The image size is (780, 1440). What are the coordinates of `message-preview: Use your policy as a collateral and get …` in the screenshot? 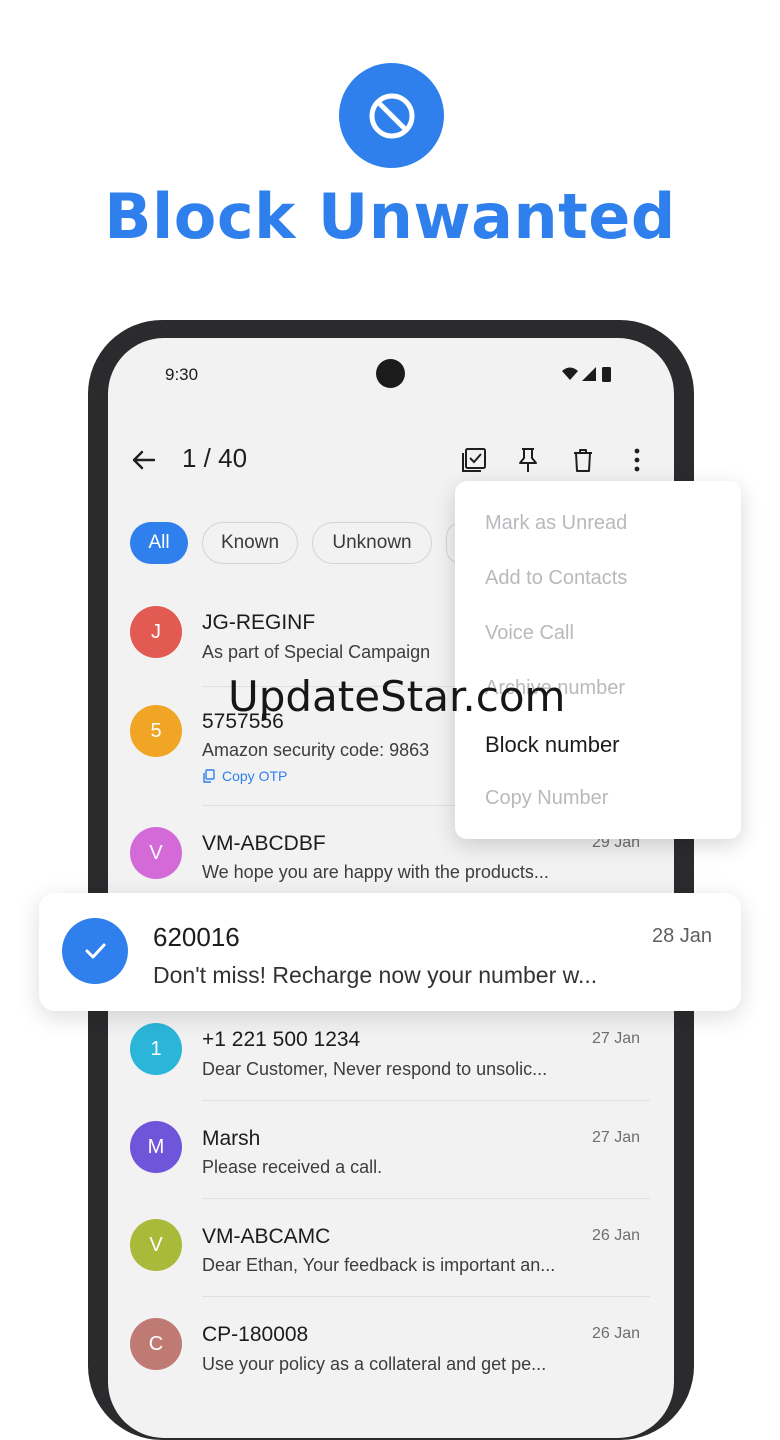 It's located at (374, 1364).